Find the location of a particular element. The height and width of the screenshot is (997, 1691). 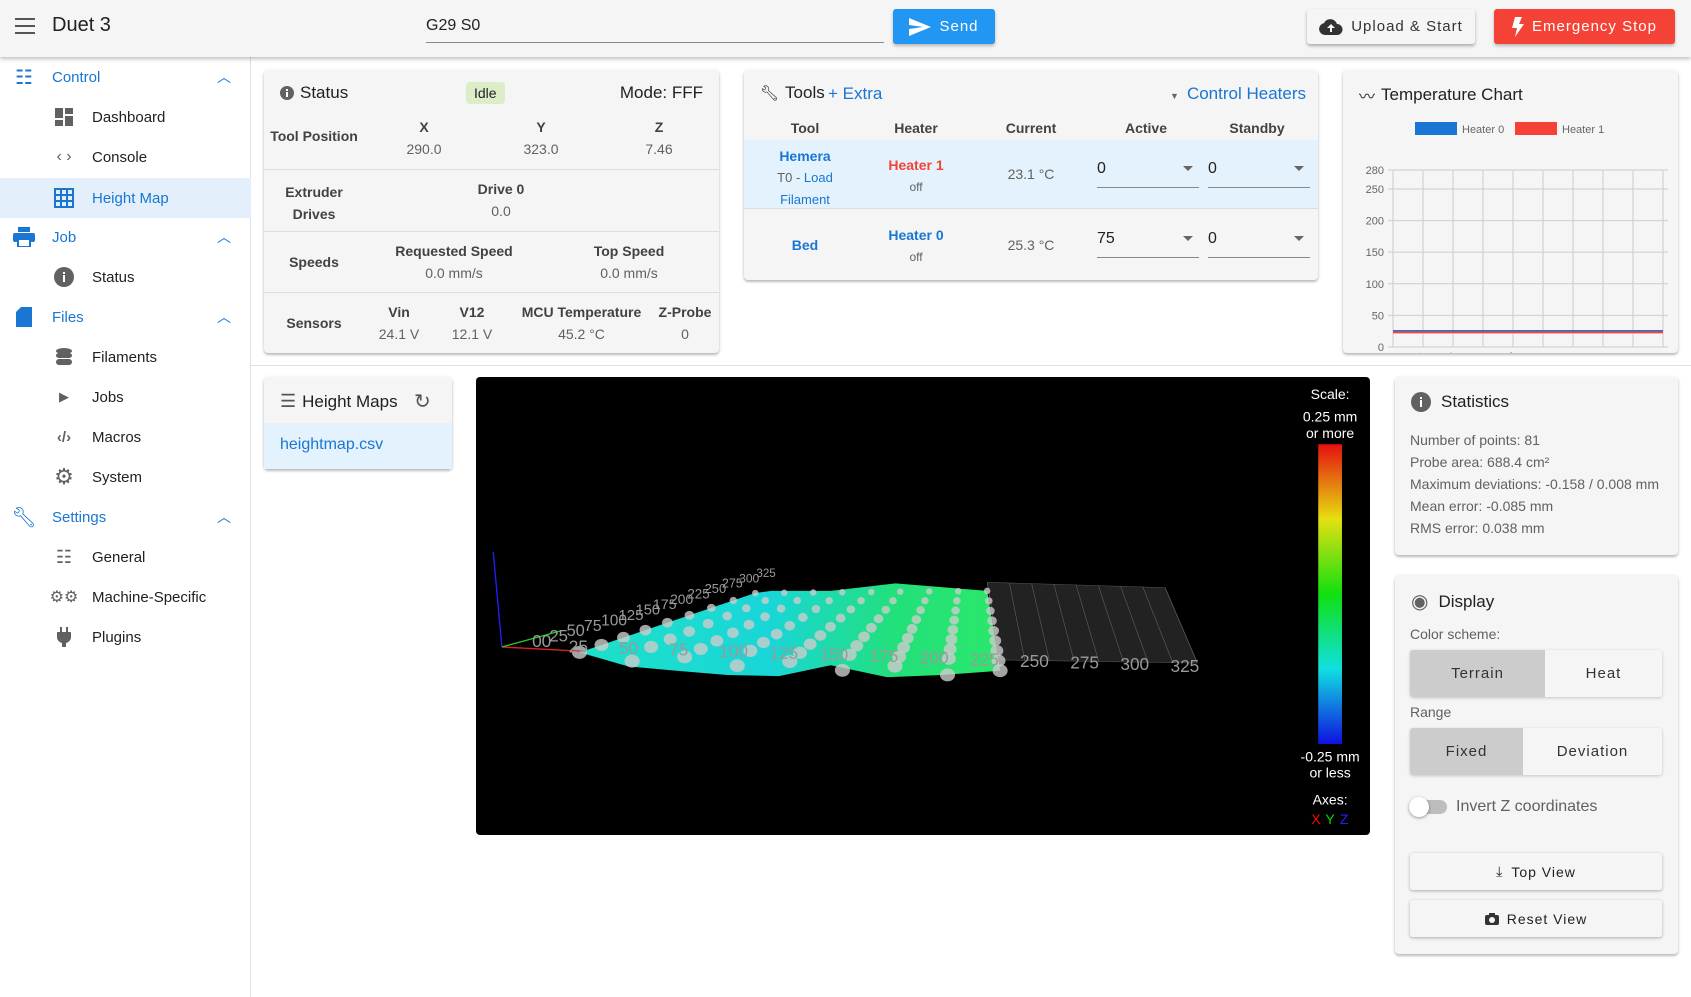

heat-button: Heat is located at coordinates (1603, 673).